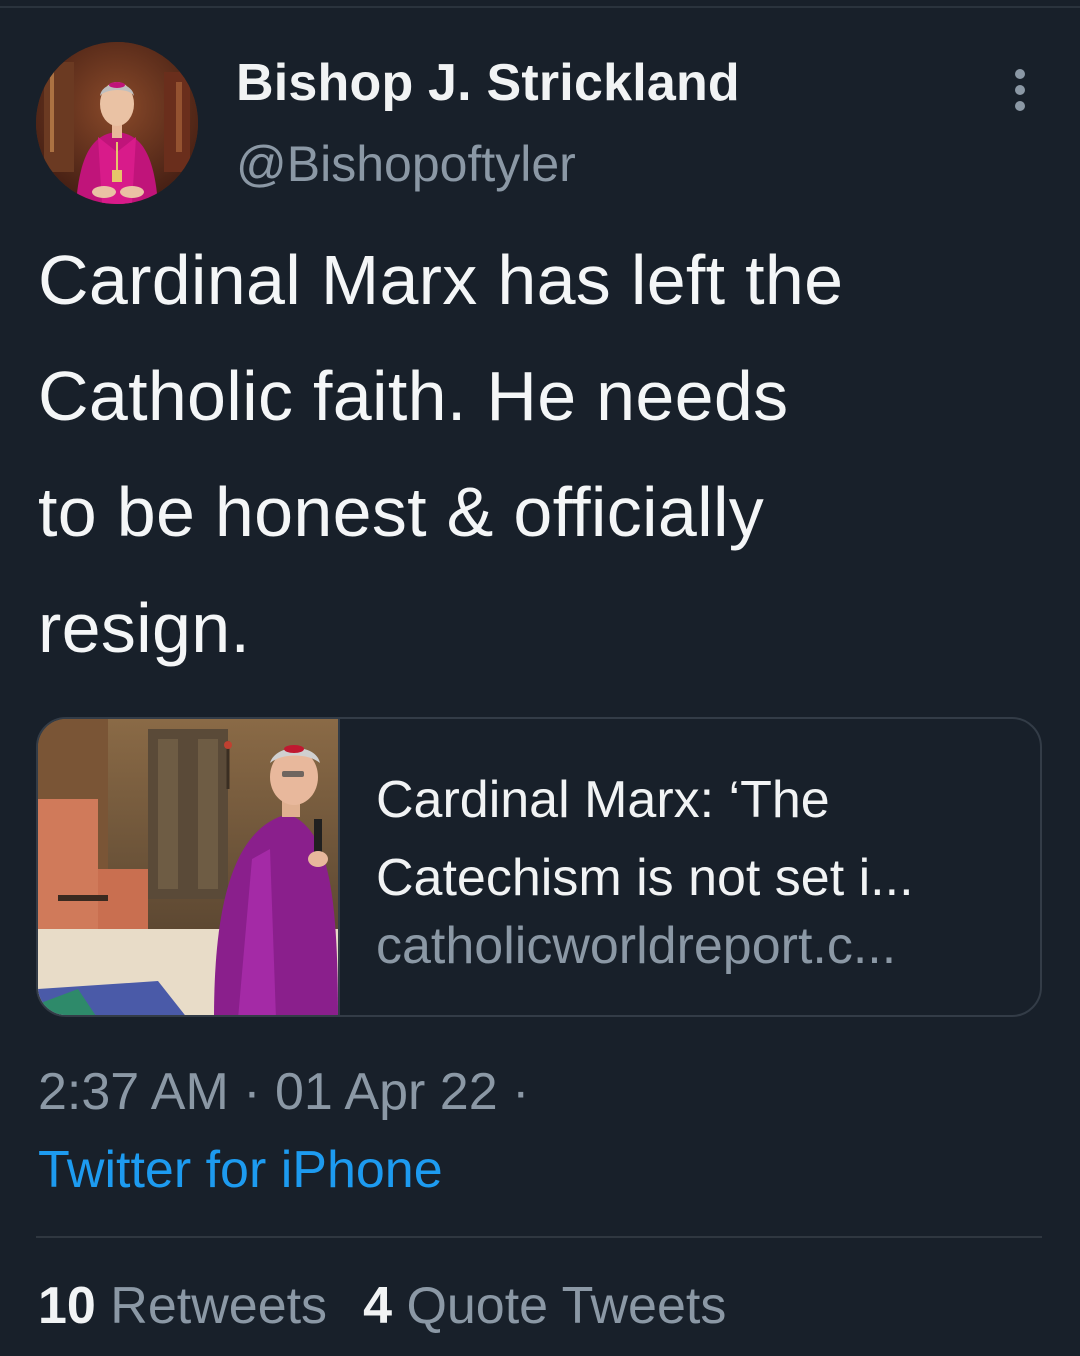 This screenshot has width=1080, height=1356. Describe the element at coordinates (240, 1170) in the screenshot. I see `tweet-source-link: Twitter for iPhone` at that location.